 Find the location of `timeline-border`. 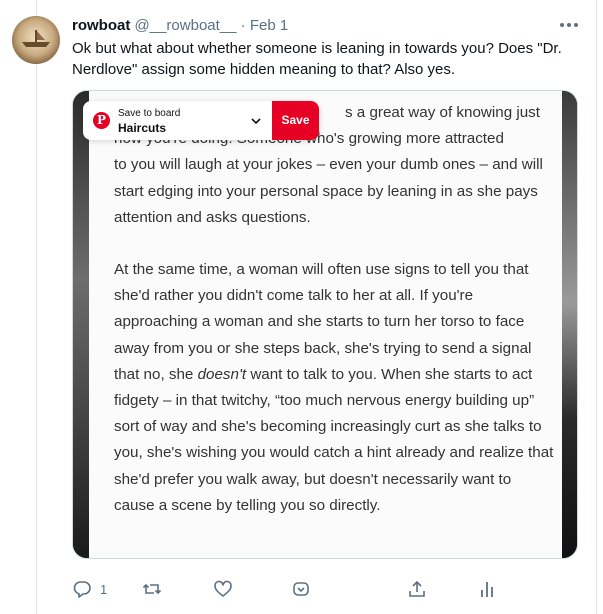

timeline-border is located at coordinates (596, 307).